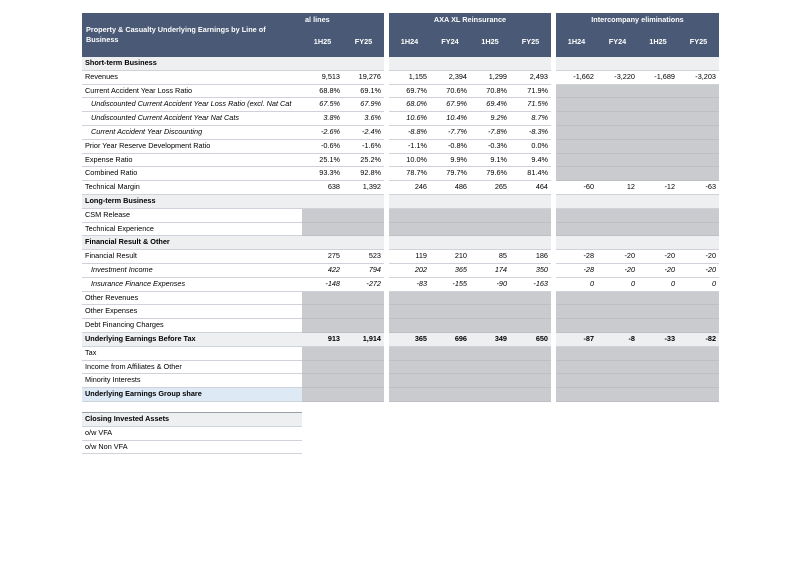  I want to click on row-label: CSM Release, so click(192, 215).